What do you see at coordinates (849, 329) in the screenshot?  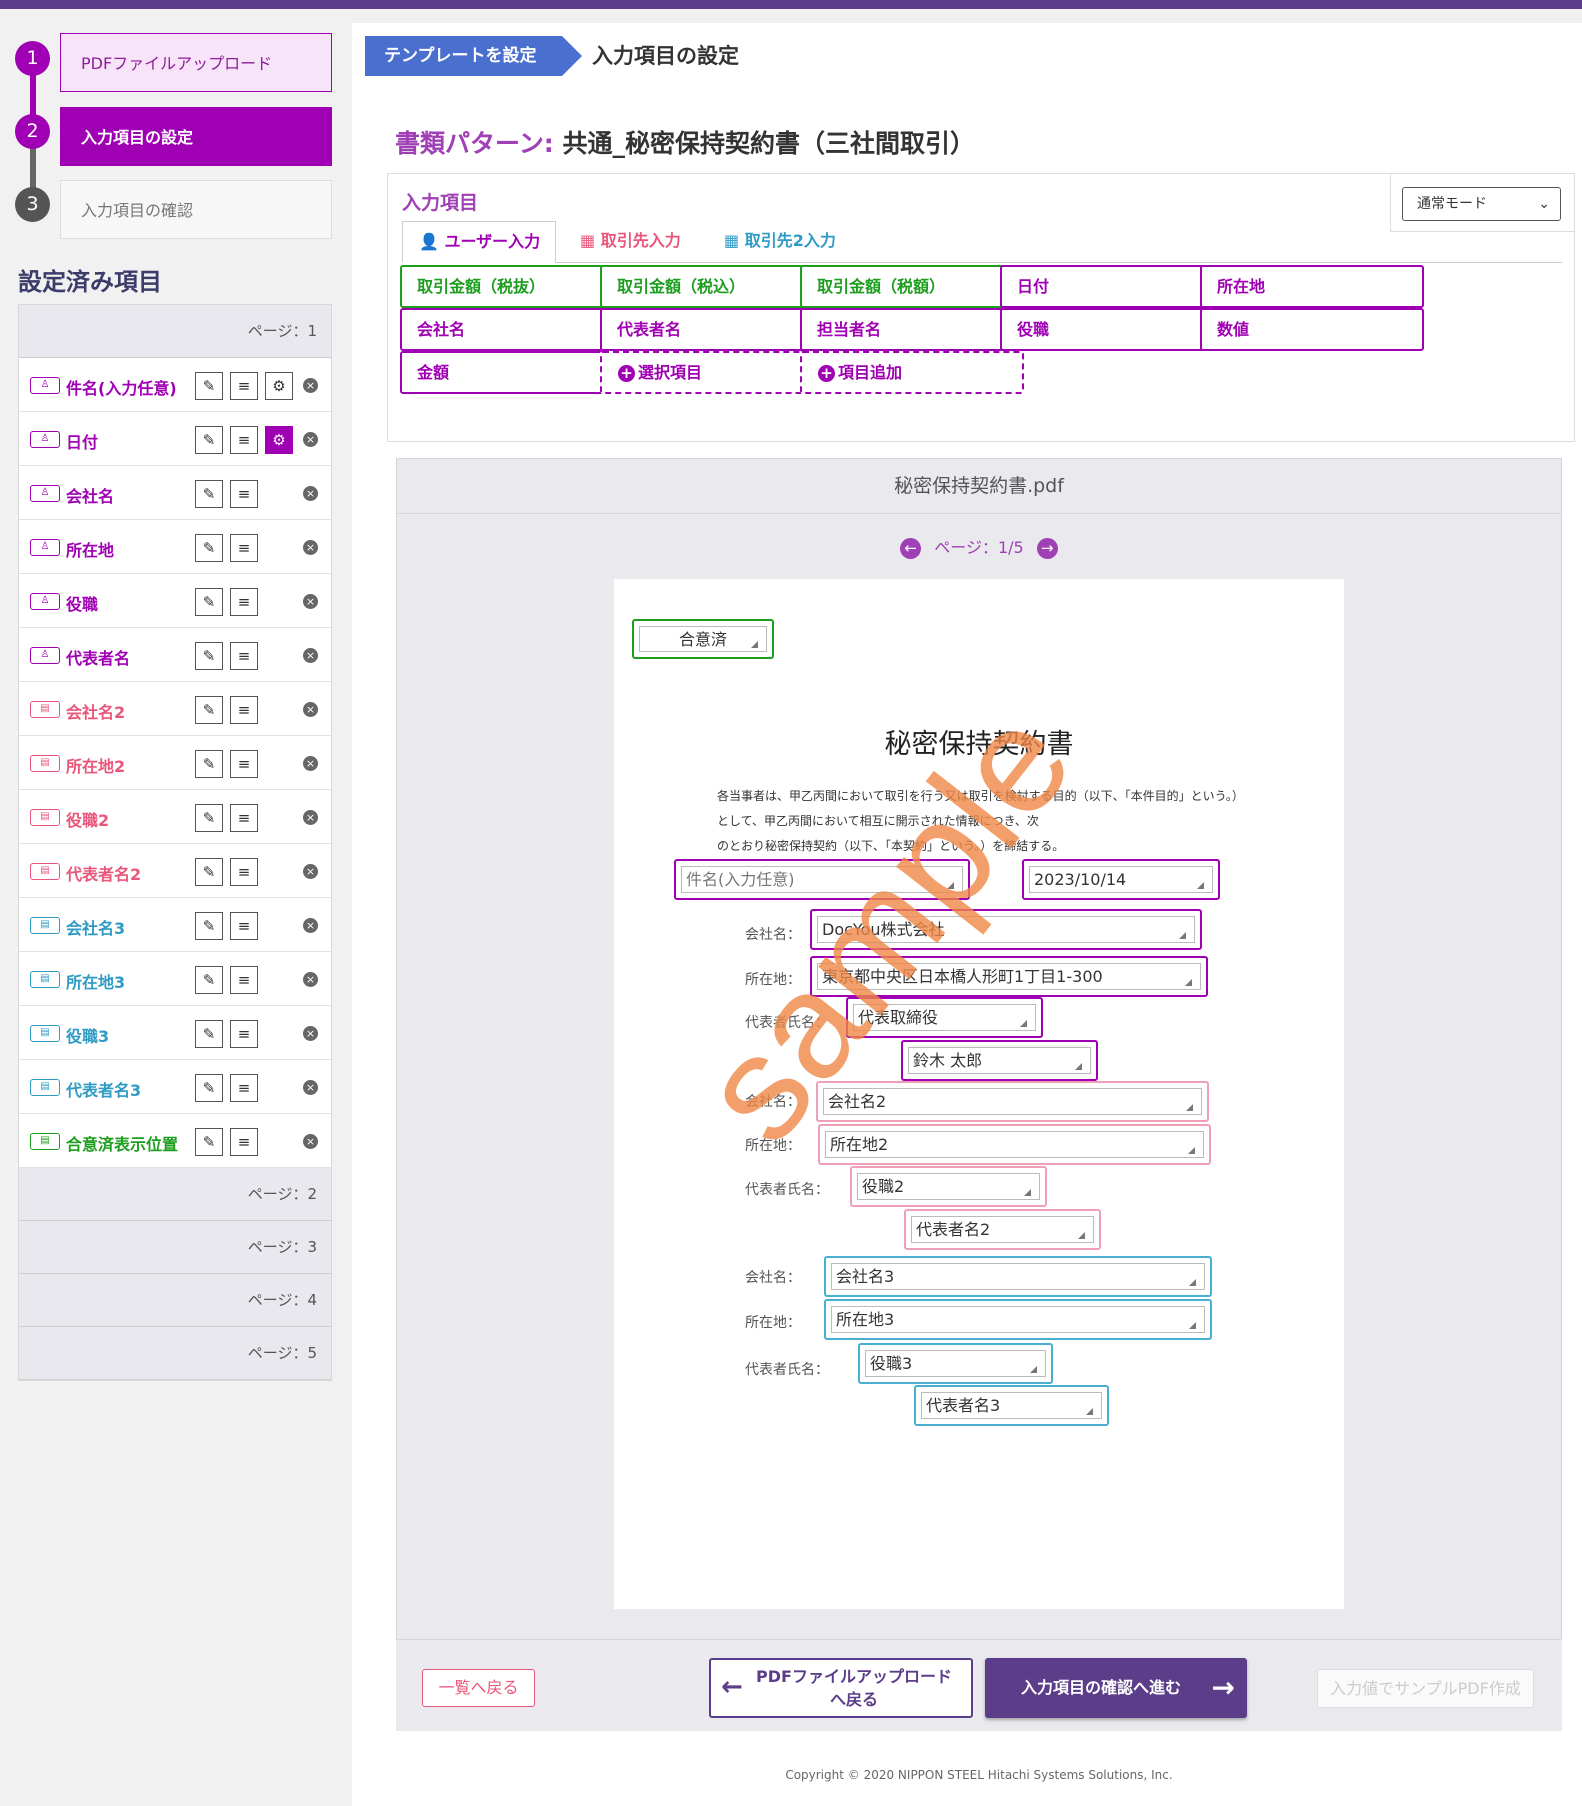 I see `field-type-label: 担当者名` at bounding box center [849, 329].